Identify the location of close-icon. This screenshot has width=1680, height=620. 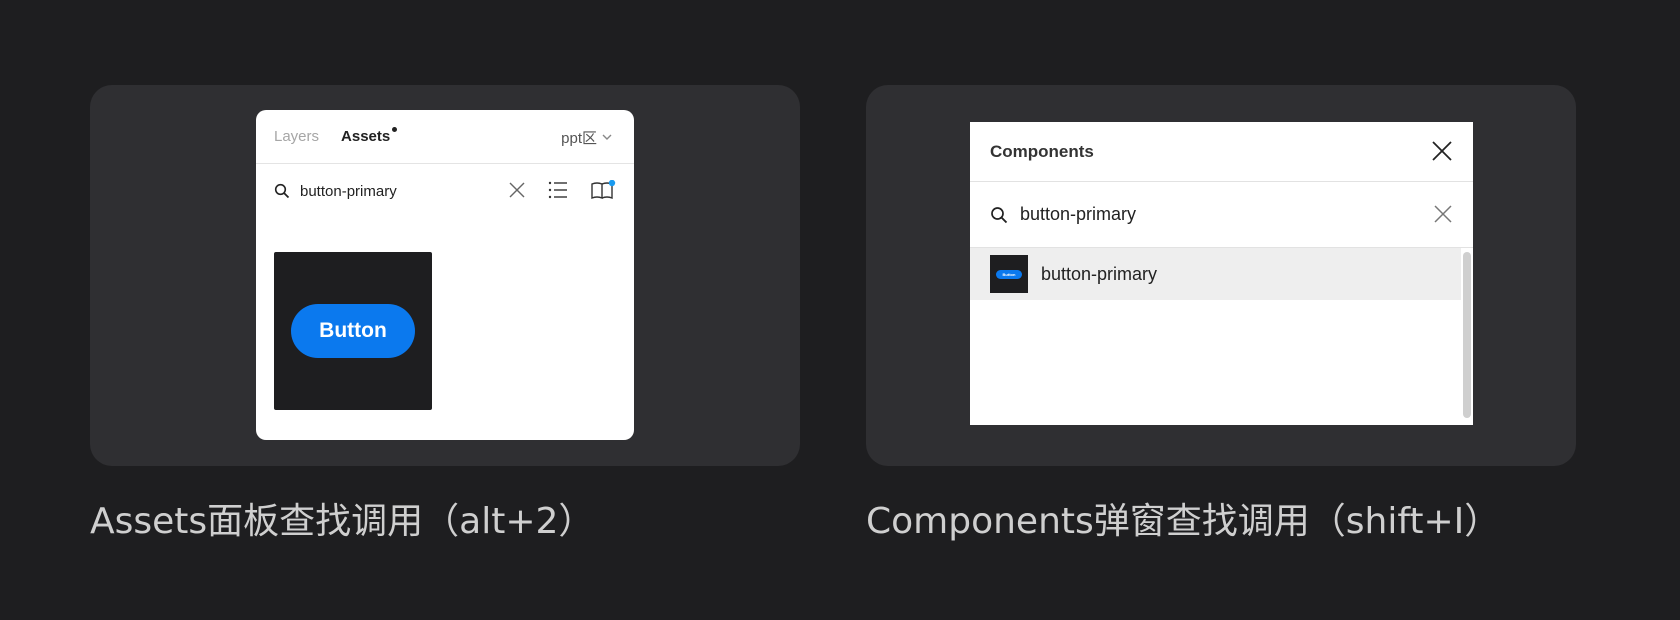
(1442, 151).